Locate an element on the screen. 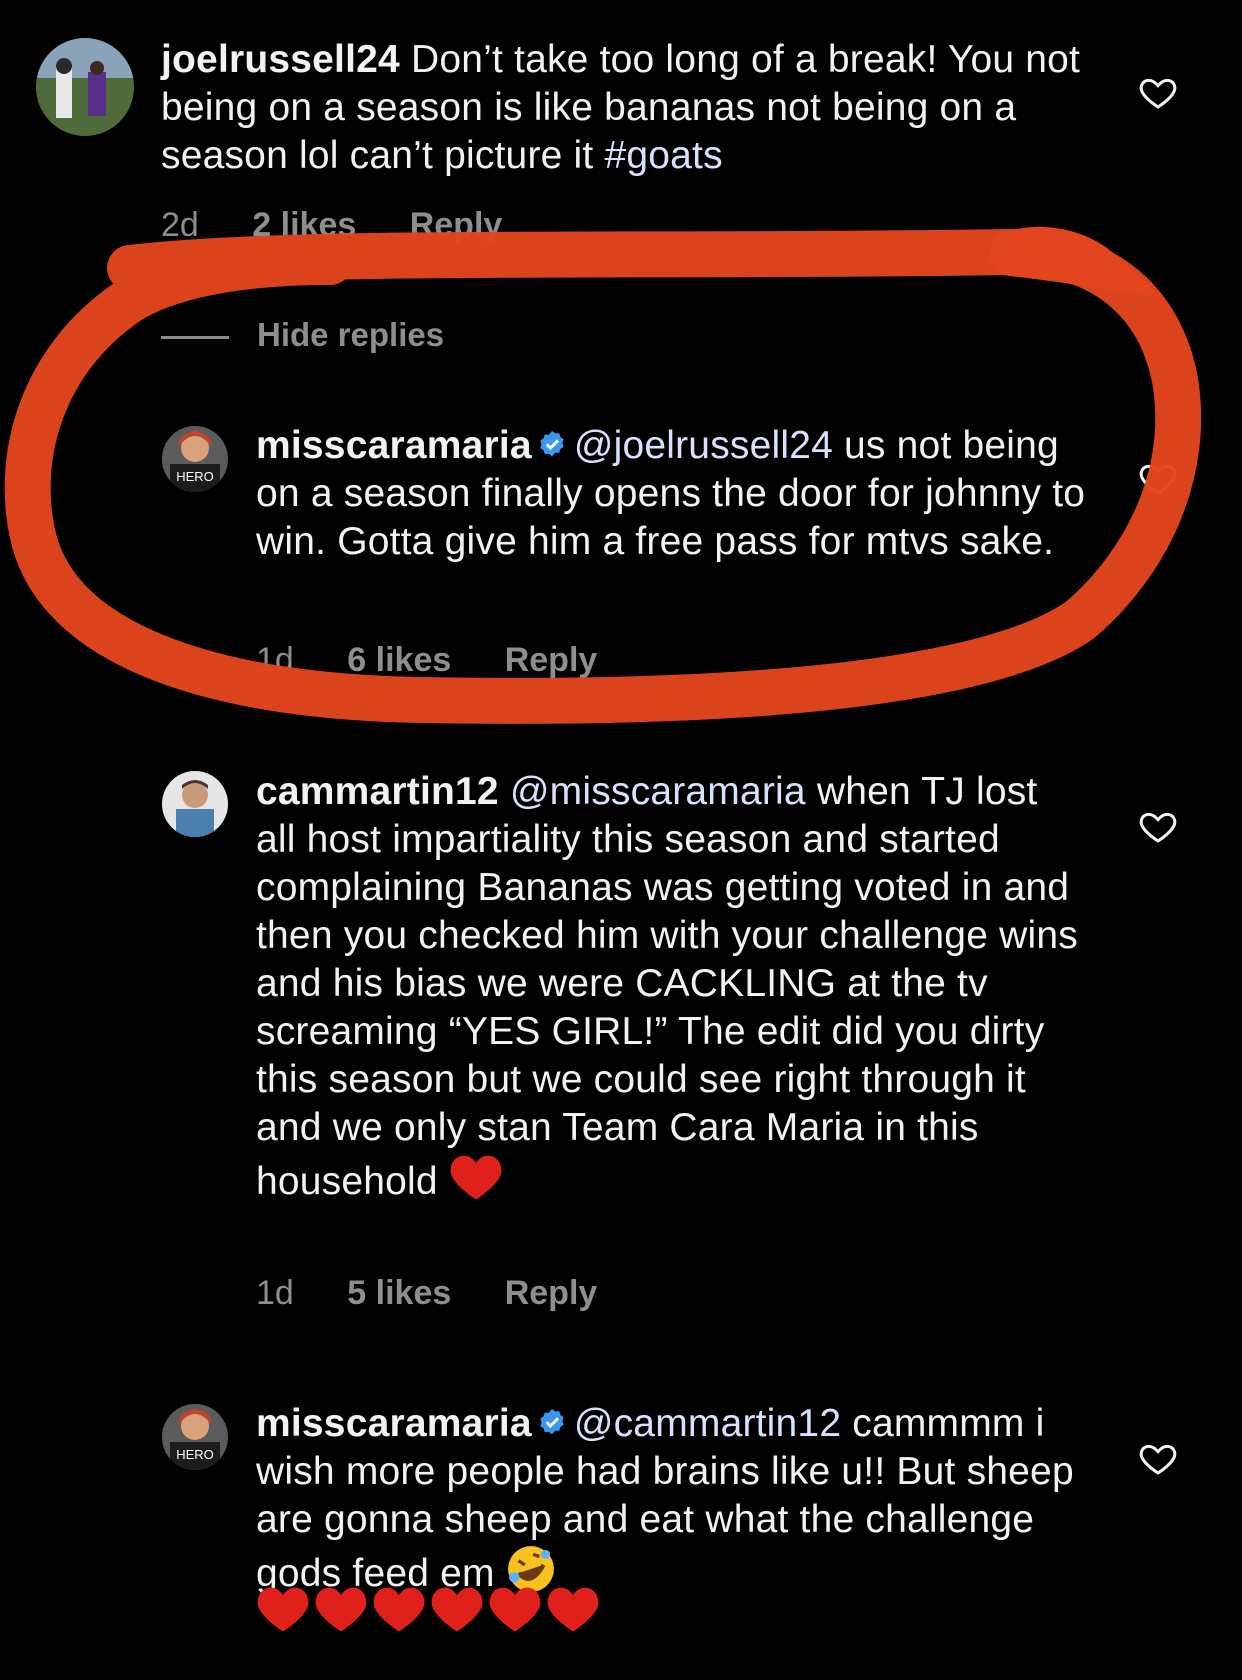 The height and width of the screenshot is (1680, 1242). mention-link: @joelrussell24 is located at coordinates (703, 445).